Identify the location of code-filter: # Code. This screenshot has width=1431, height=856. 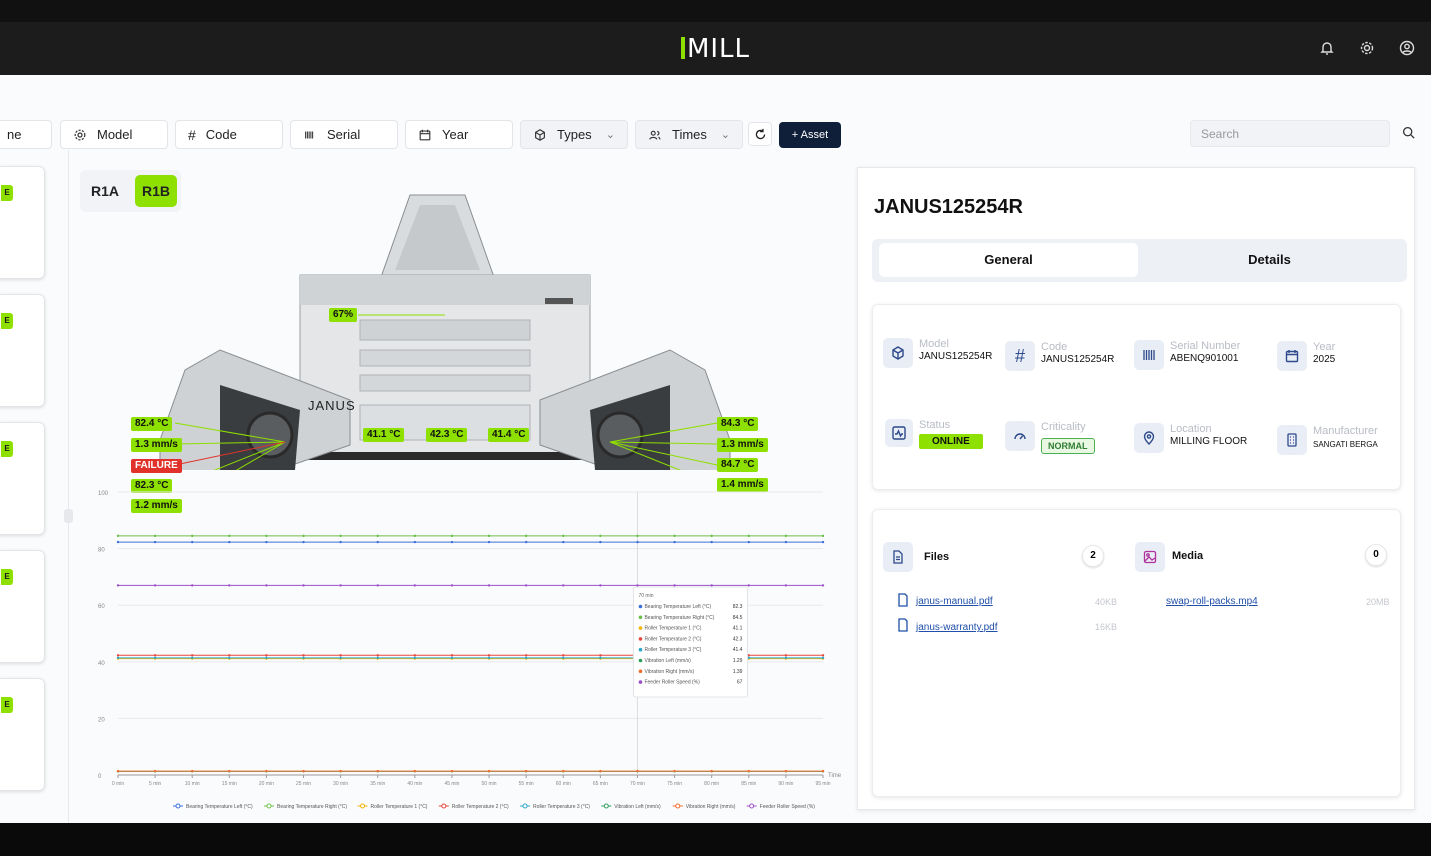
(229, 134).